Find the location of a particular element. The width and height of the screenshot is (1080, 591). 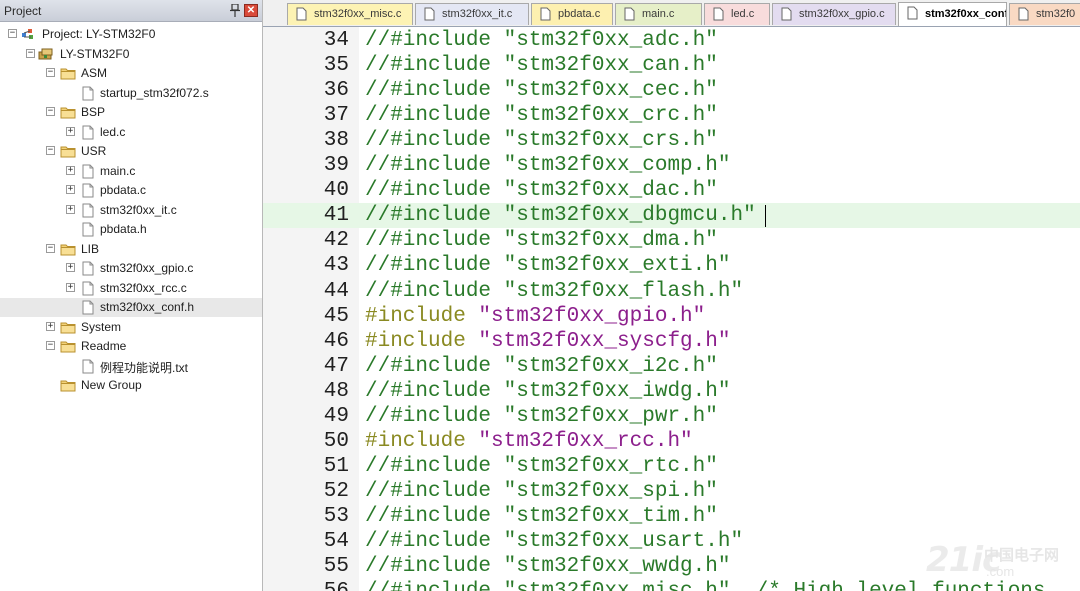

include-filename: "stm32f0xx_syscfg.h" is located at coordinates (604, 341).